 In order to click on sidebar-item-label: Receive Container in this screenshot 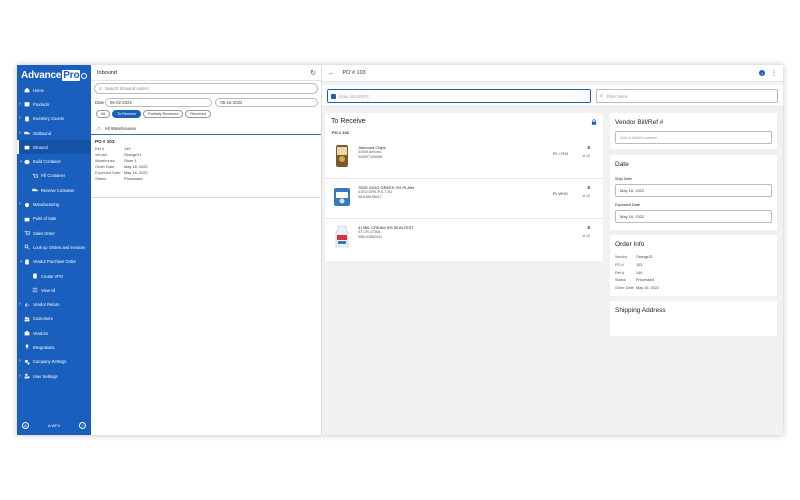, I will do `click(58, 190)`.